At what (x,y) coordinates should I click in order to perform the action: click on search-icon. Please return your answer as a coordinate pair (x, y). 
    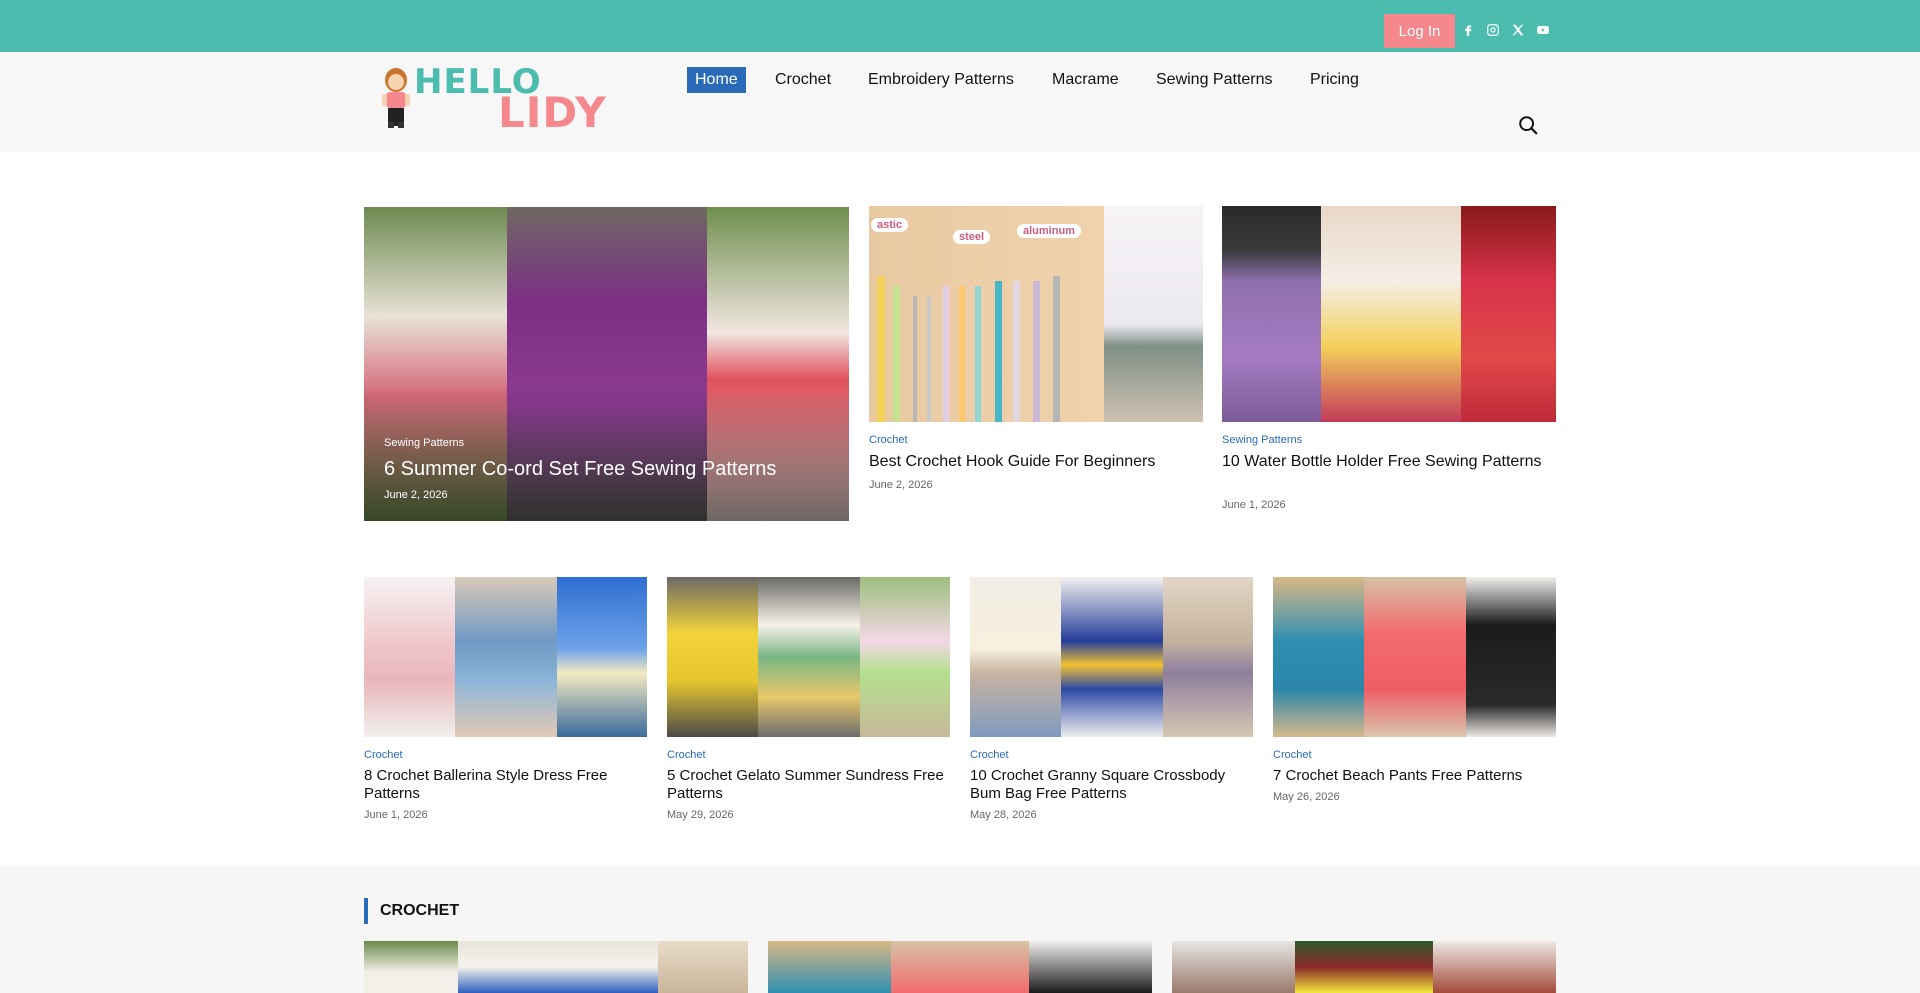
    Looking at the image, I should click on (1528, 125).